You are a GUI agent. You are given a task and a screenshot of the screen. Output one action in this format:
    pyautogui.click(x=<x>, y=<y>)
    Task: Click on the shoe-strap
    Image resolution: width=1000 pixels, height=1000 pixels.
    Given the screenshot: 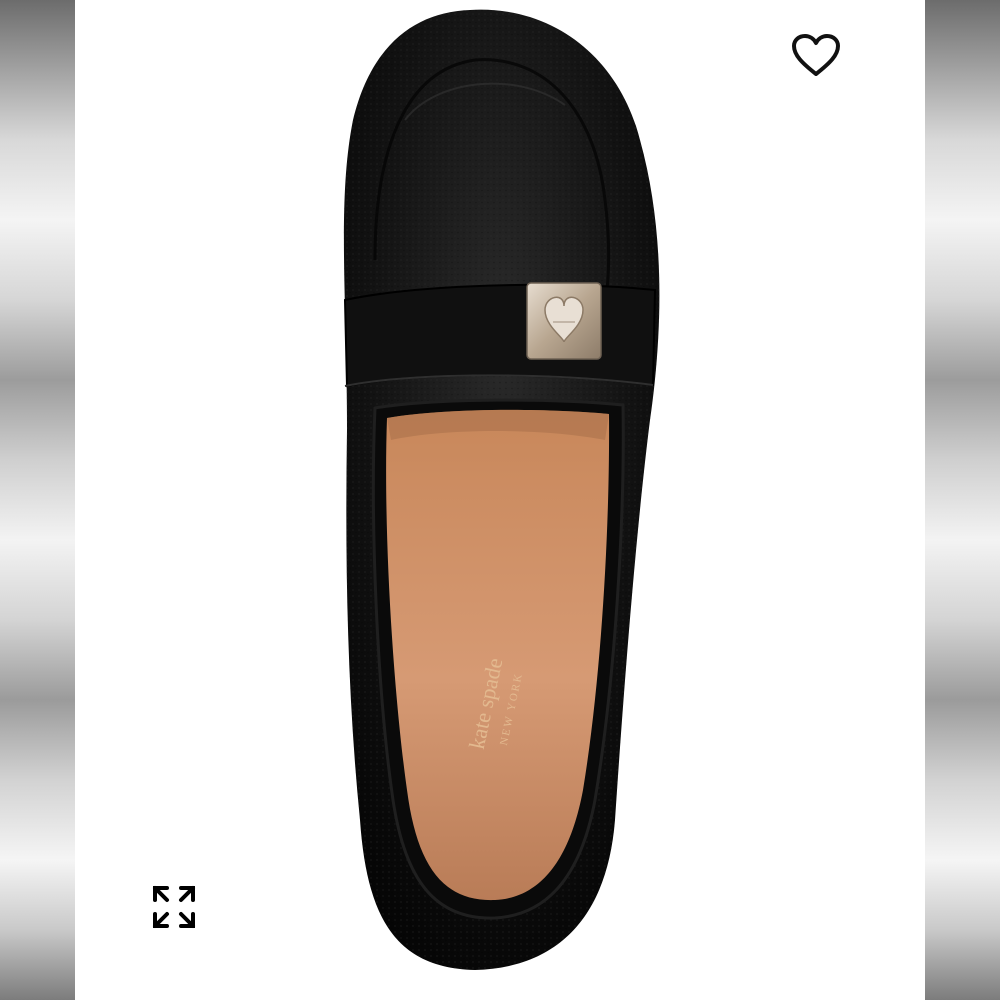 What is the action you would take?
    pyautogui.click(x=500, y=335)
    